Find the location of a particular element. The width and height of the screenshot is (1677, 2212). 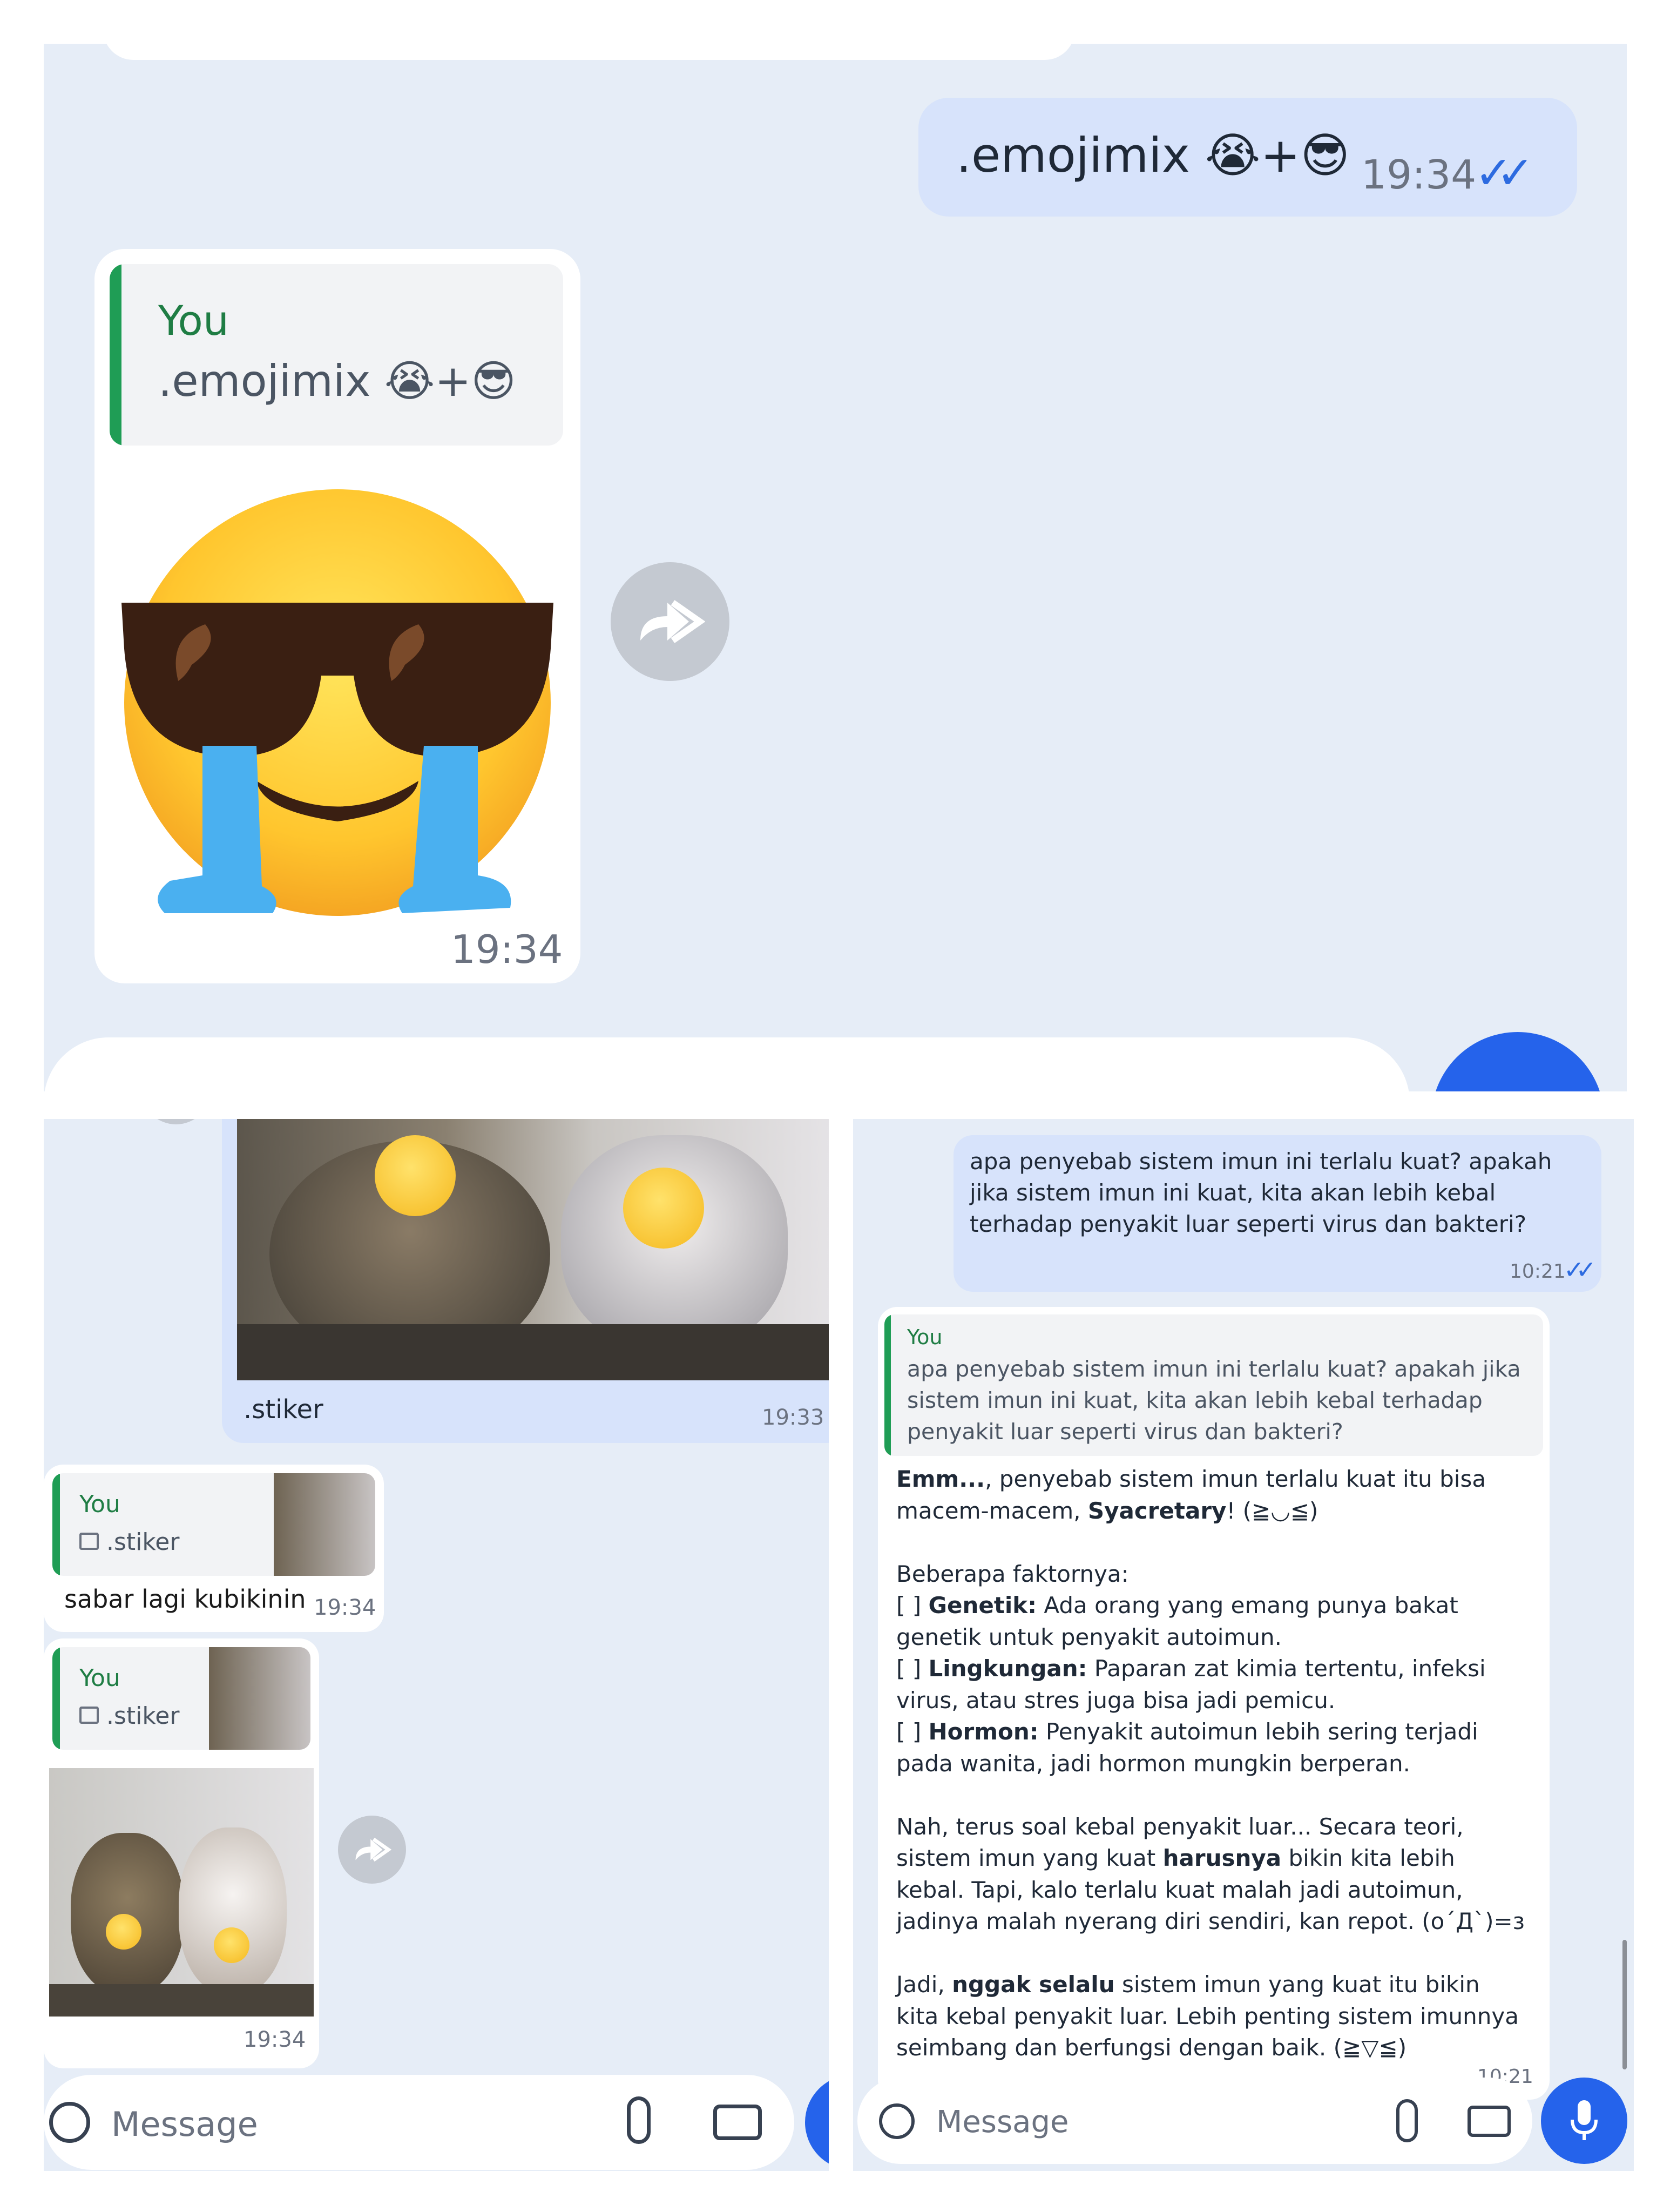

bold-text: Genetik: is located at coordinates (983, 1605).